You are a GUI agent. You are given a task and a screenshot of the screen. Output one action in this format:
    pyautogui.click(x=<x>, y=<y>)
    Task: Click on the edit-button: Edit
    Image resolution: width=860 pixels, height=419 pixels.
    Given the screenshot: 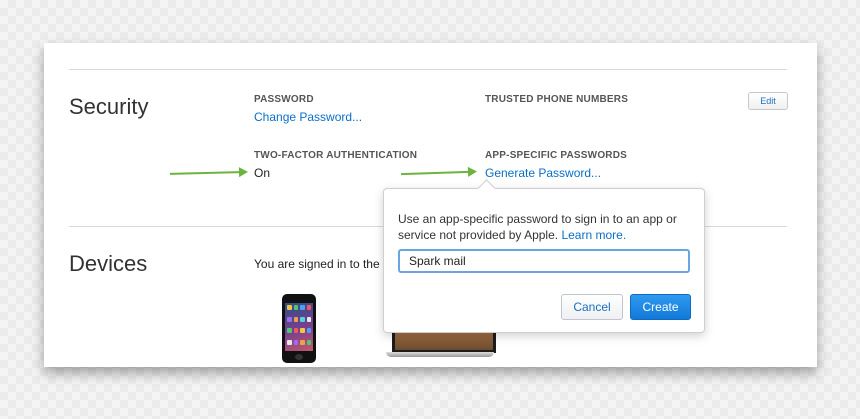 What is the action you would take?
    pyautogui.click(x=768, y=101)
    